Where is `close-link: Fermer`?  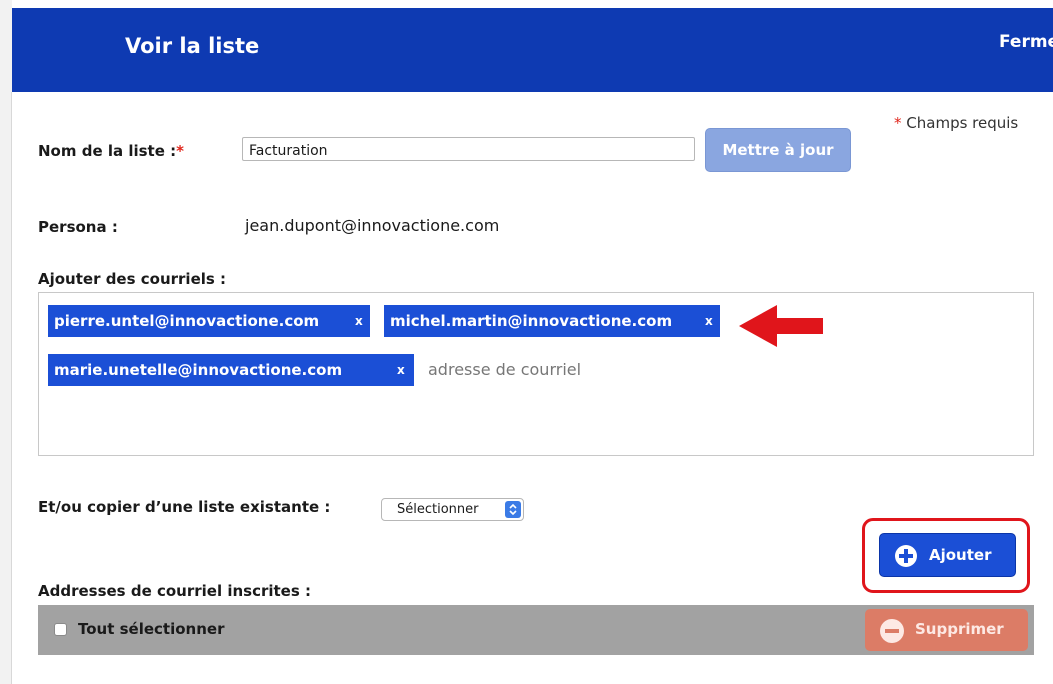 close-link: Fermer is located at coordinates (1026, 42).